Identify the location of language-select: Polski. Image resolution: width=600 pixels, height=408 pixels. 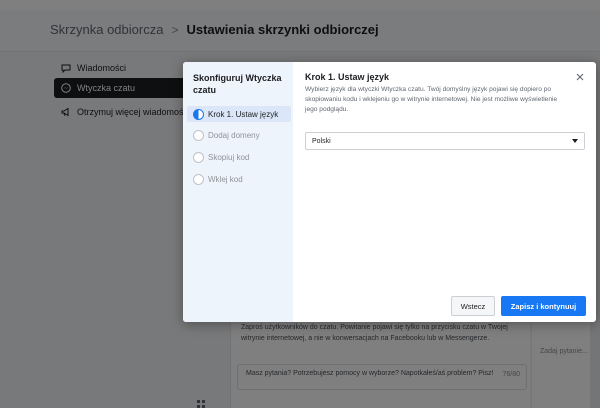
(445, 141).